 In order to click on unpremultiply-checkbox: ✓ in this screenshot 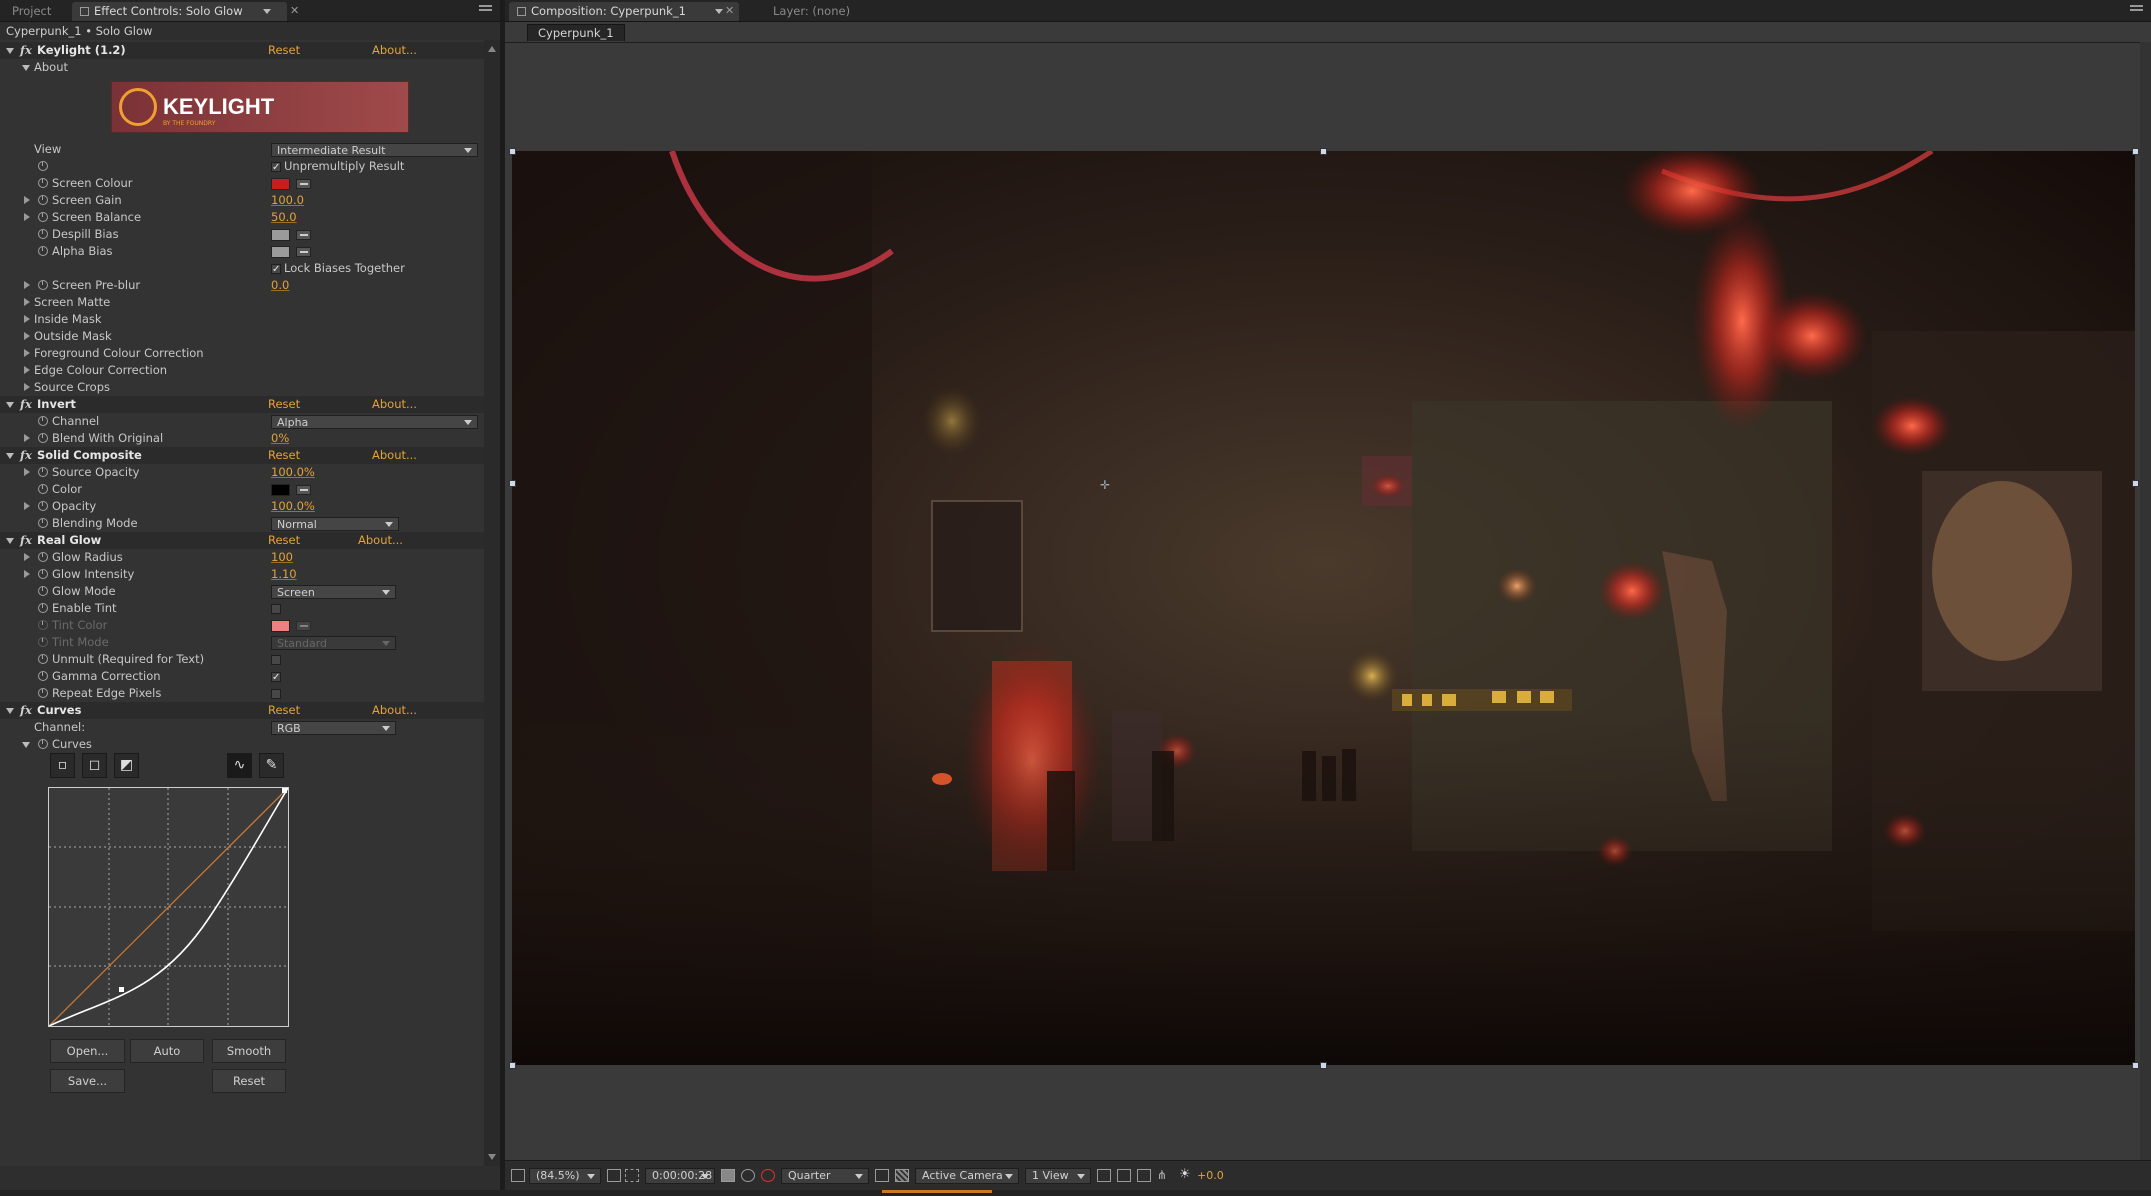, I will do `click(276, 167)`.